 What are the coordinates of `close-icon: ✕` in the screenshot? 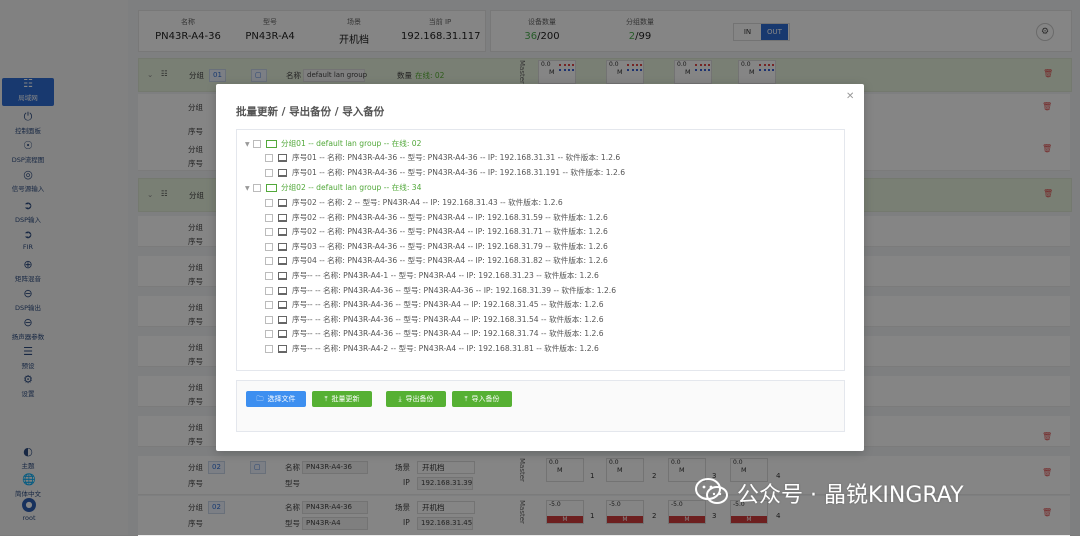 It's located at (850, 96).